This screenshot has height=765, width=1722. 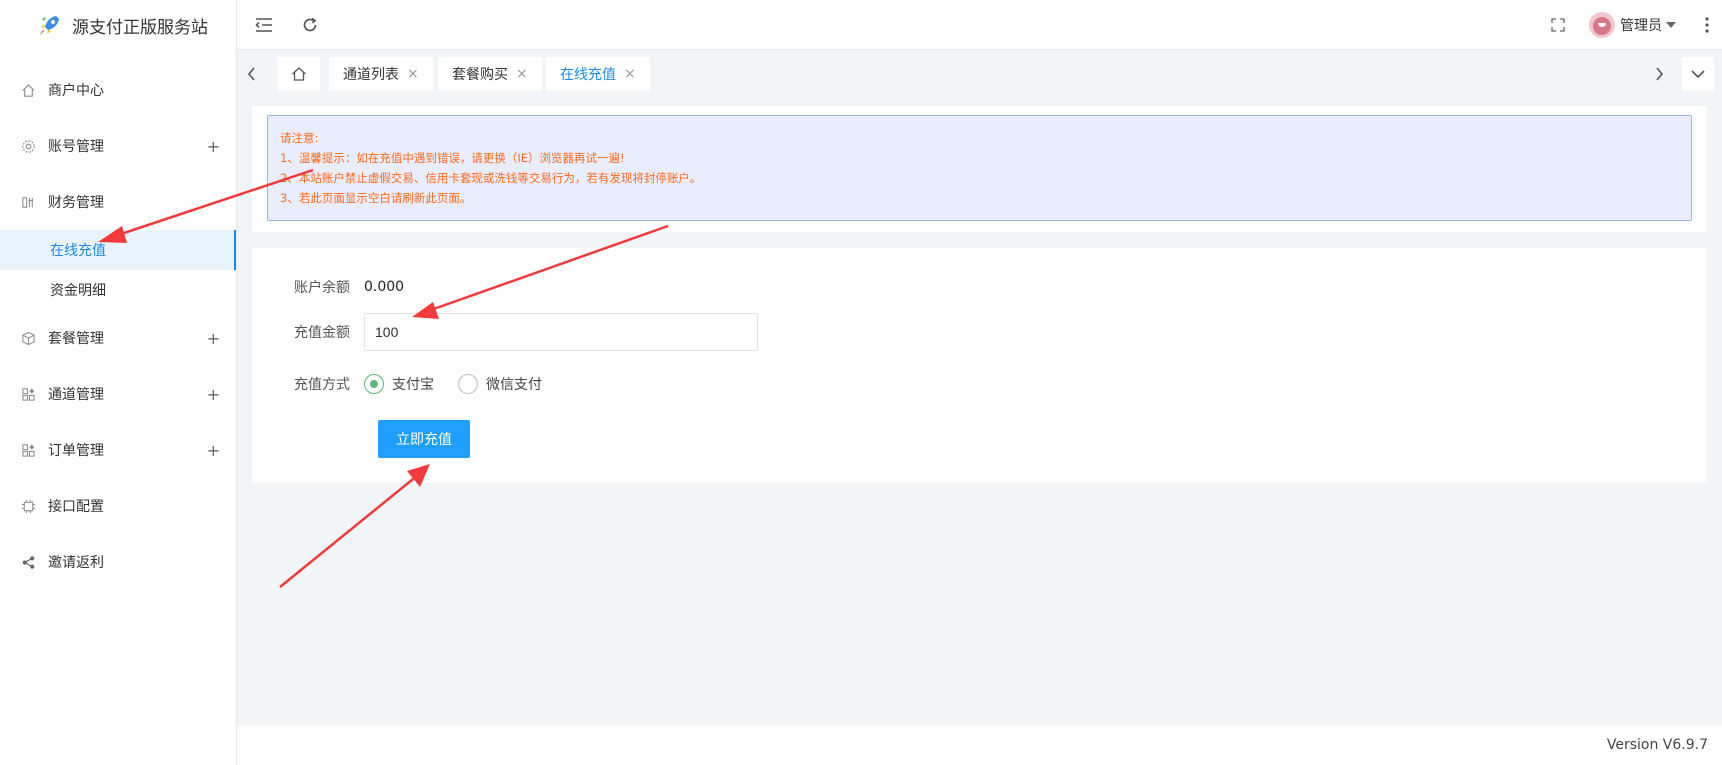 I want to click on brand-title: 源支付正版服务站, so click(x=140, y=27).